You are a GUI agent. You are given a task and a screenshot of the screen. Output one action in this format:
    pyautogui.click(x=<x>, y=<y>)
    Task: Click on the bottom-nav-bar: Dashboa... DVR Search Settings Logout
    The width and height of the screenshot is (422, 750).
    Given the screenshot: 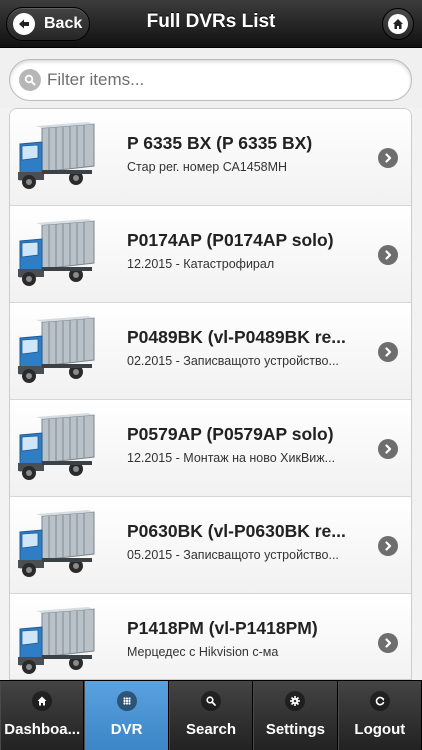 What is the action you would take?
    pyautogui.click(x=211, y=715)
    